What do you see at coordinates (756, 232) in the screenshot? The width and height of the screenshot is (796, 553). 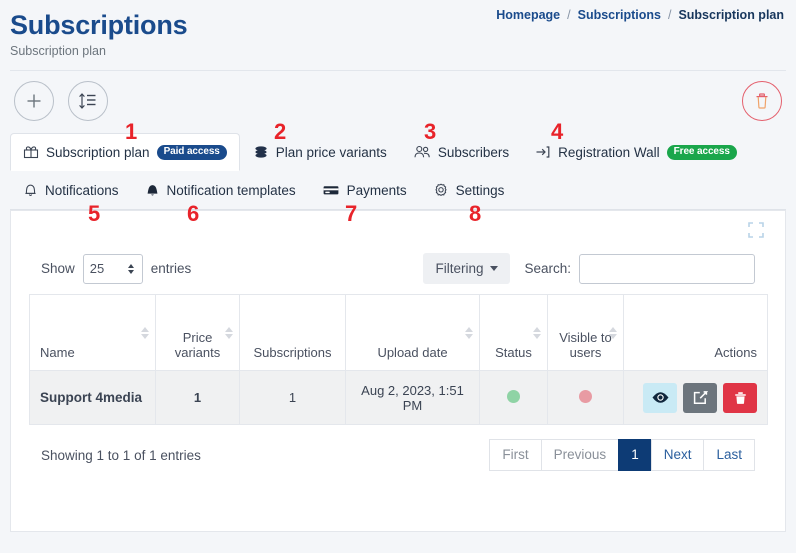 I see `fullscreen-icon` at bounding box center [756, 232].